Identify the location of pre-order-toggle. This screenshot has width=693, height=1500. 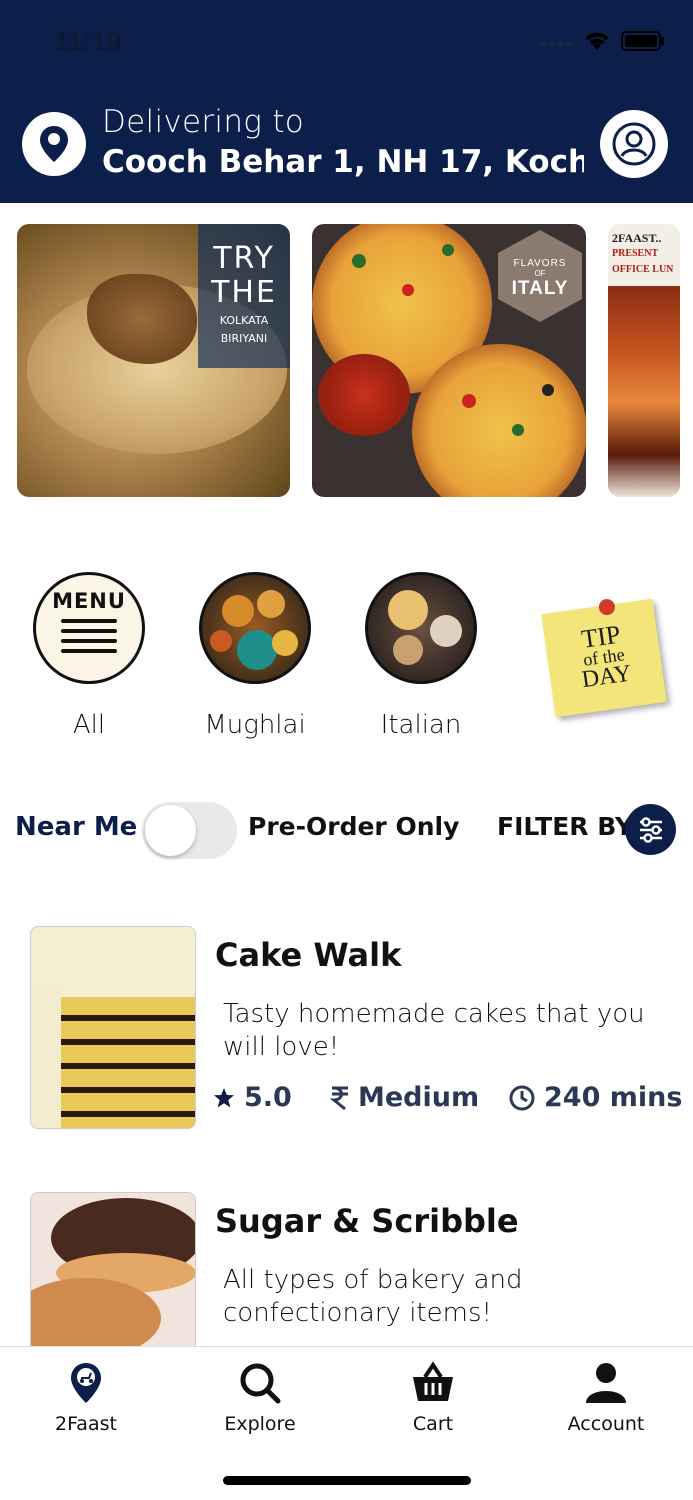
(189, 830).